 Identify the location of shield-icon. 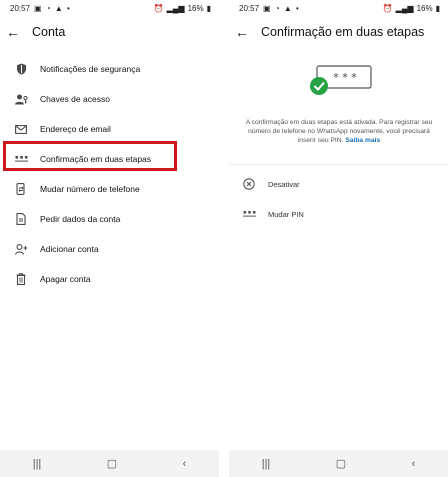
(21, 69).